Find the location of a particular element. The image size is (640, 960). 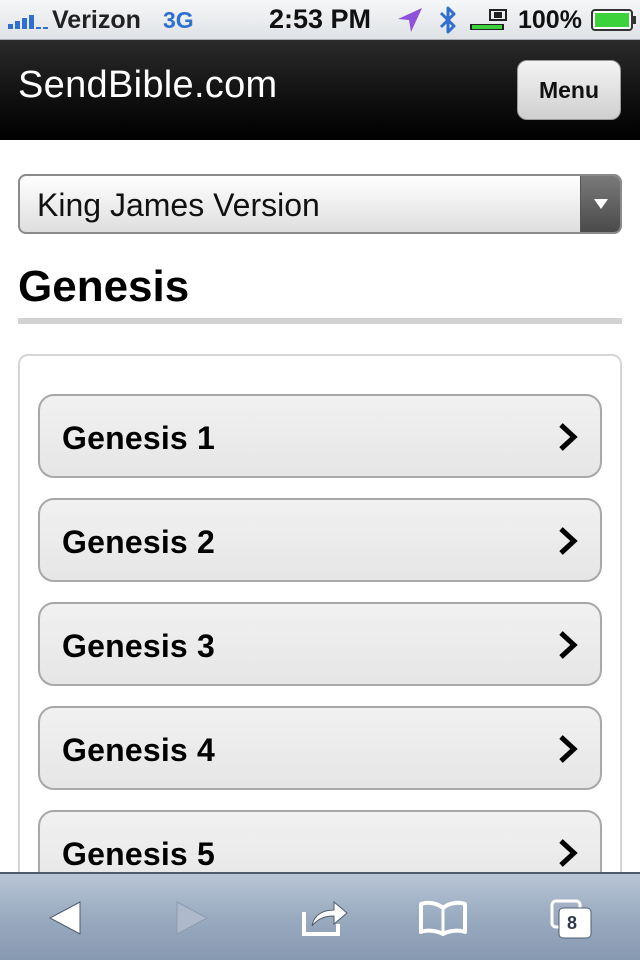

chapter-label: Genesis 3 is located at coordinates (139, 646).